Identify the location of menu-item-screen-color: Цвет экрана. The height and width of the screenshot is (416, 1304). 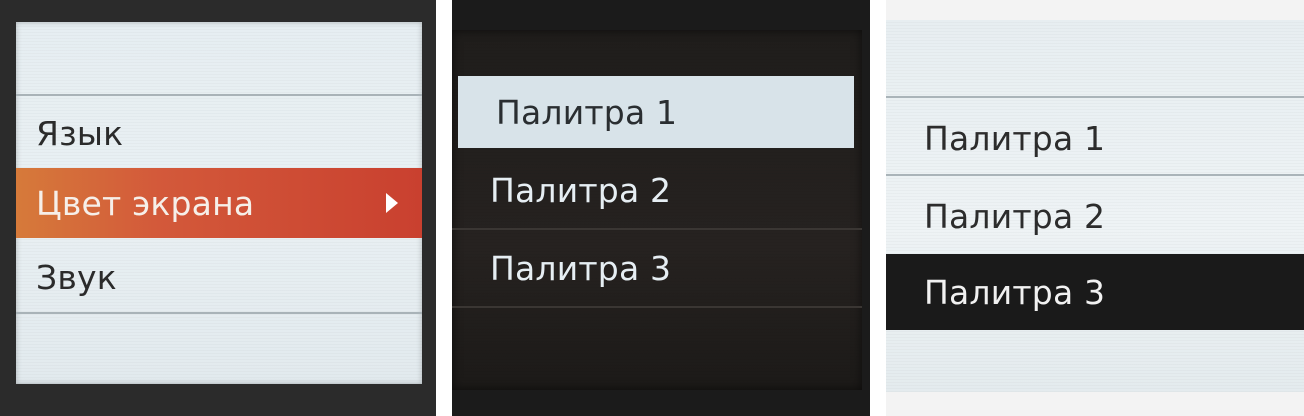
(219, 203).